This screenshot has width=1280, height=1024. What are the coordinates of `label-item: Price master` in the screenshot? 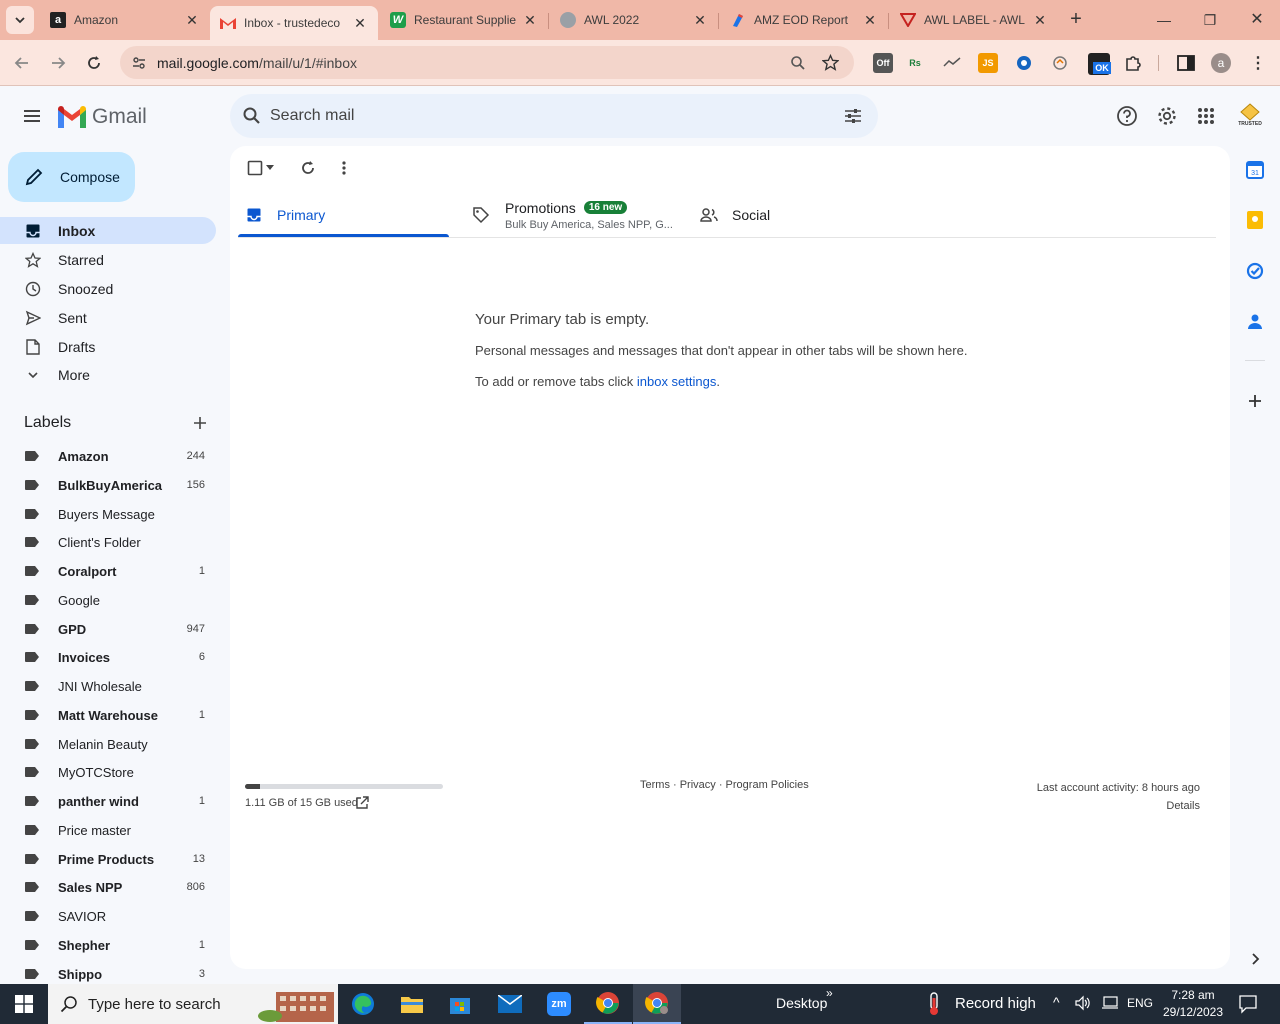 It's located at (108, 830).